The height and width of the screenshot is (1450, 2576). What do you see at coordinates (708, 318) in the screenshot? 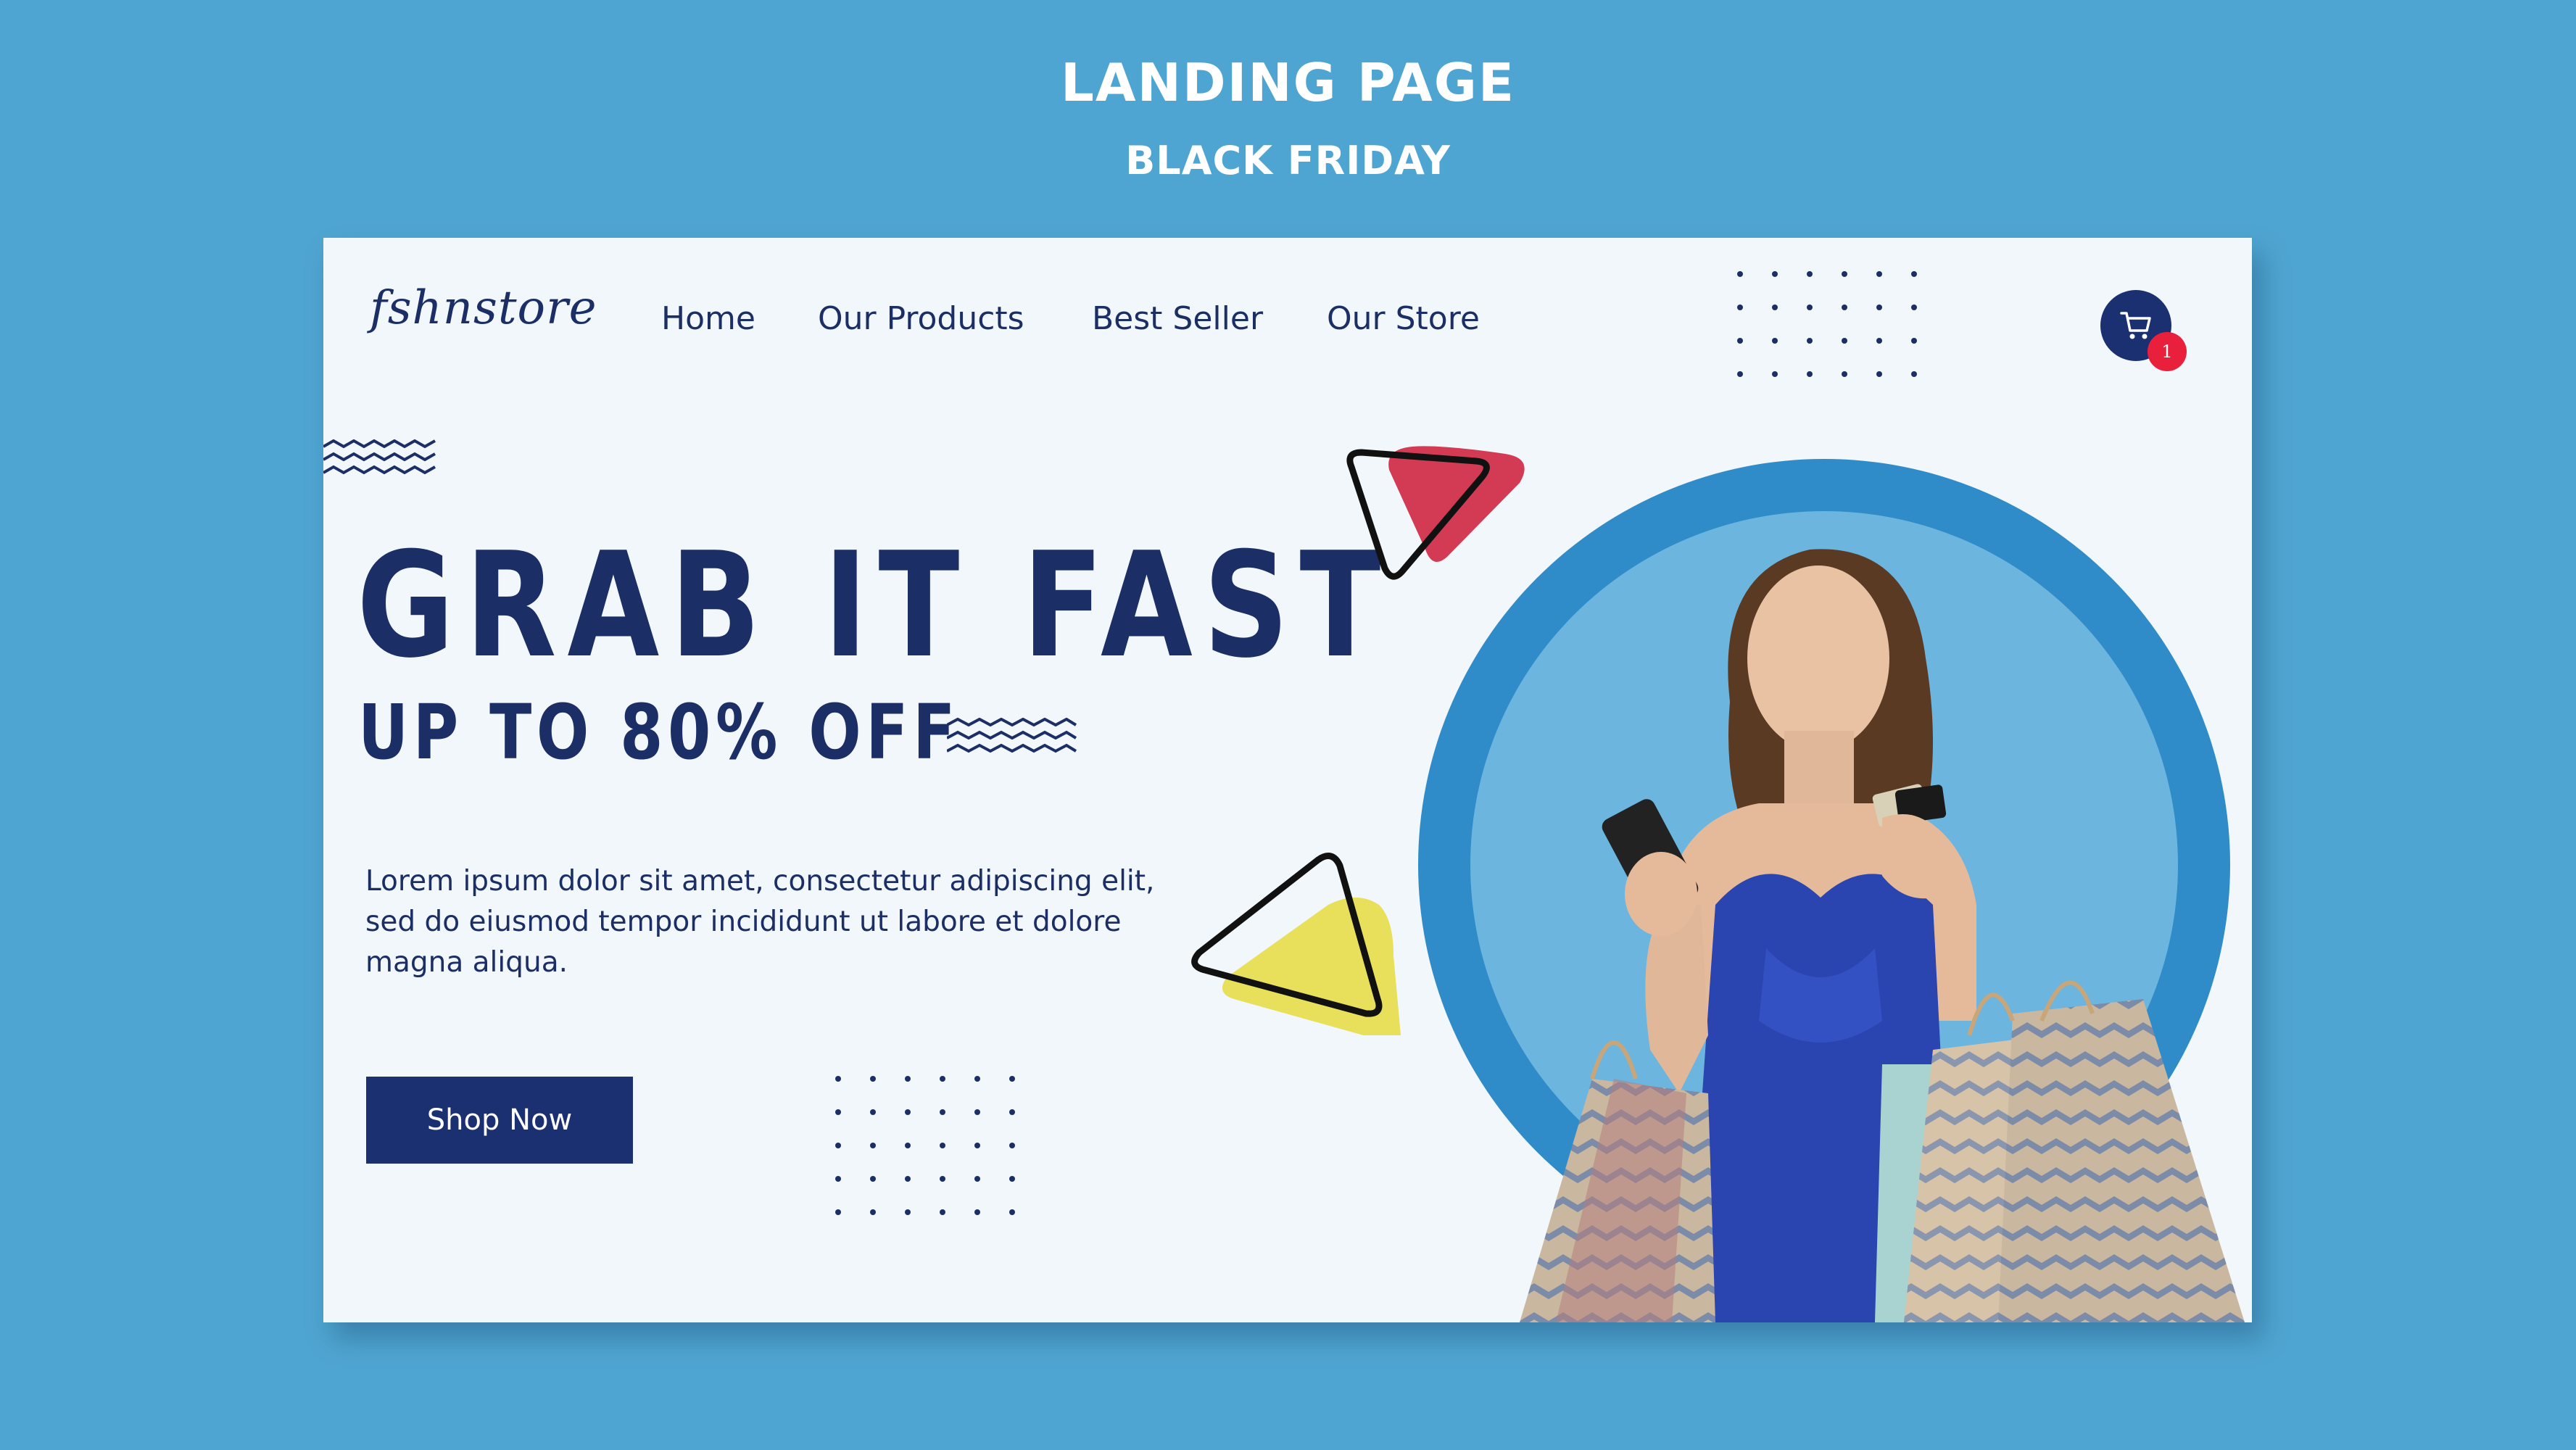
I see `nav-item-home: Home` at bounding box center [708, 318].